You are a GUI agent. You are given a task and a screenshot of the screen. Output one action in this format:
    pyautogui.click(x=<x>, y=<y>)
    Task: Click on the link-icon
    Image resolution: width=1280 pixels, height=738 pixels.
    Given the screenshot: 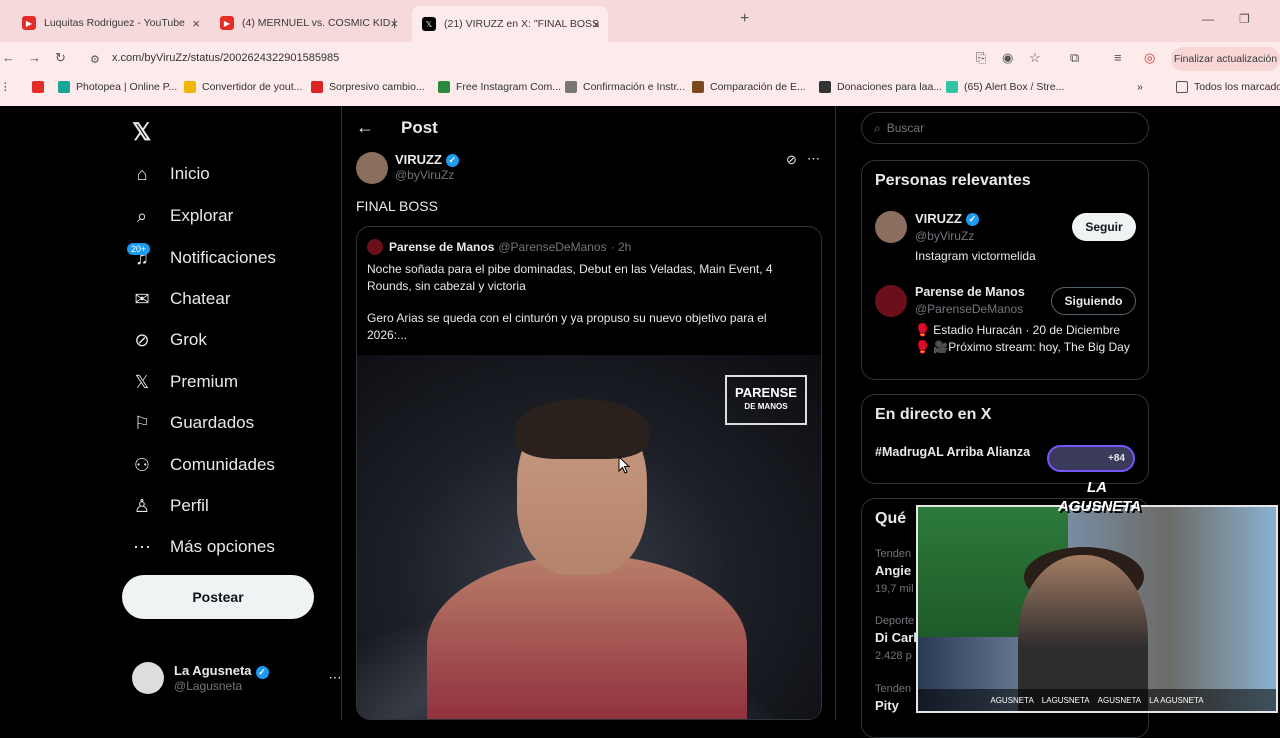 What is the action you would take?
    pyautogui.click(x=571, y=87)
    